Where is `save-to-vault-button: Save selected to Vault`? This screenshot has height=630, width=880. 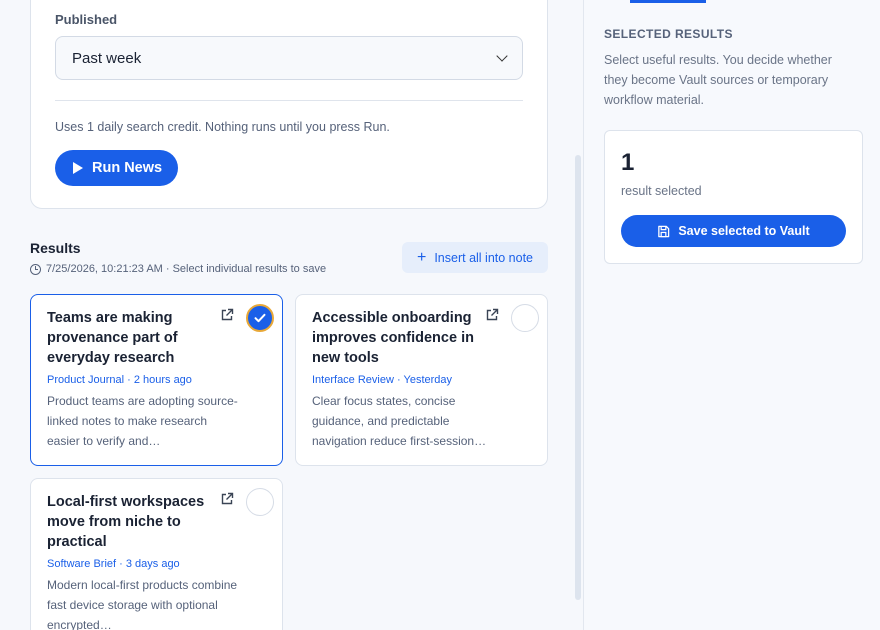
save-to-vault-button: Save selected to Vault is located at coordinates (733, 231).